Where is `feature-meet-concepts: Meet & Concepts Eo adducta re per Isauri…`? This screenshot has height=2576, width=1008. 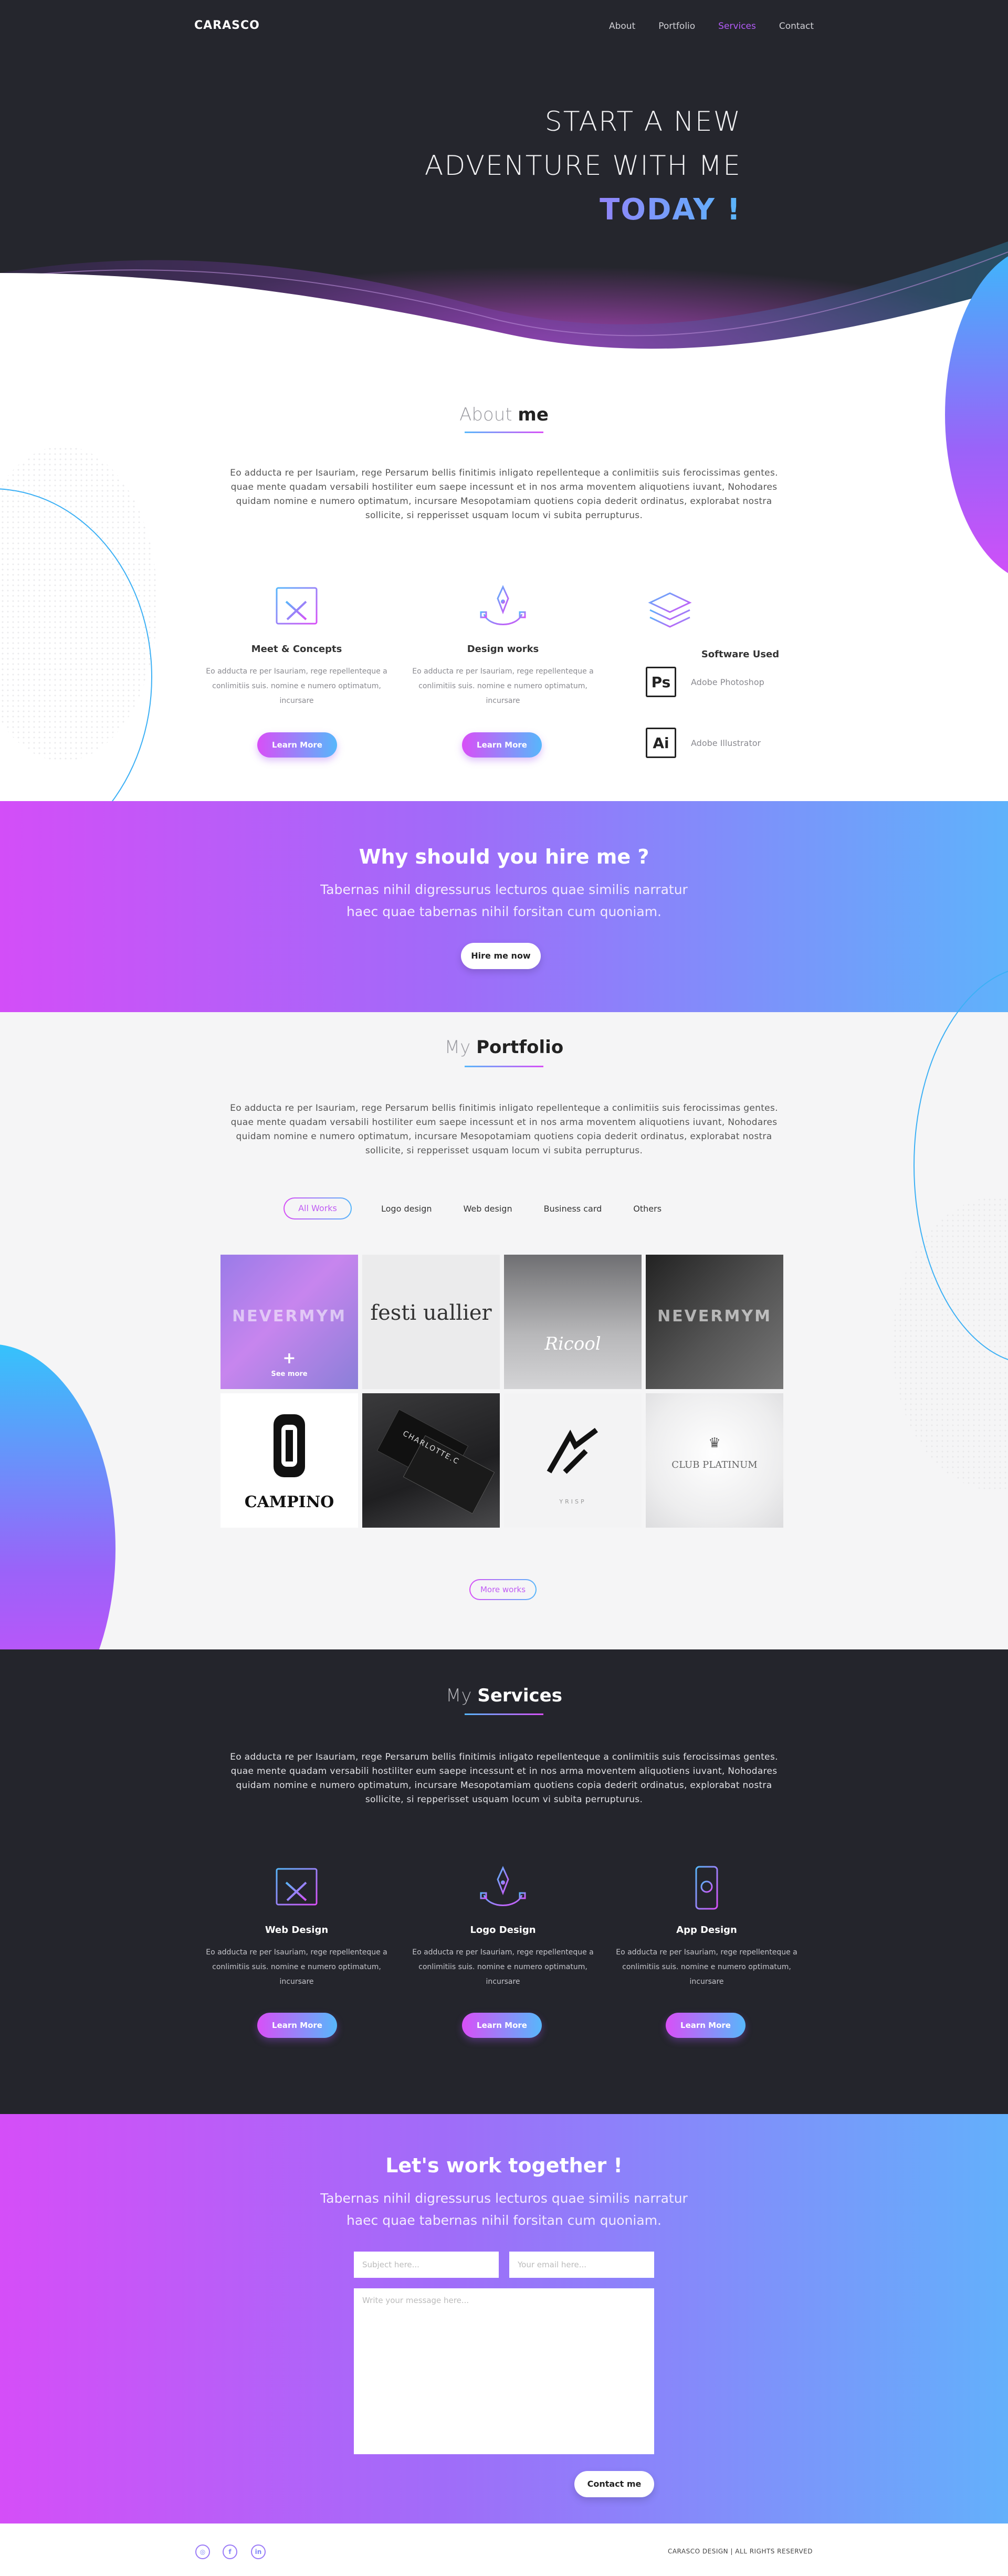
feature-meet-concepts: Meet & Concepts Eo adducta re per Isauri… is located at coordinates (296, 645).